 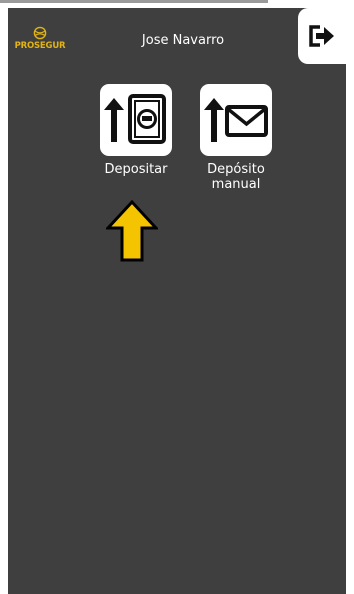 I want to click on deposit-button: Depositar, so click(x=136, y=130).